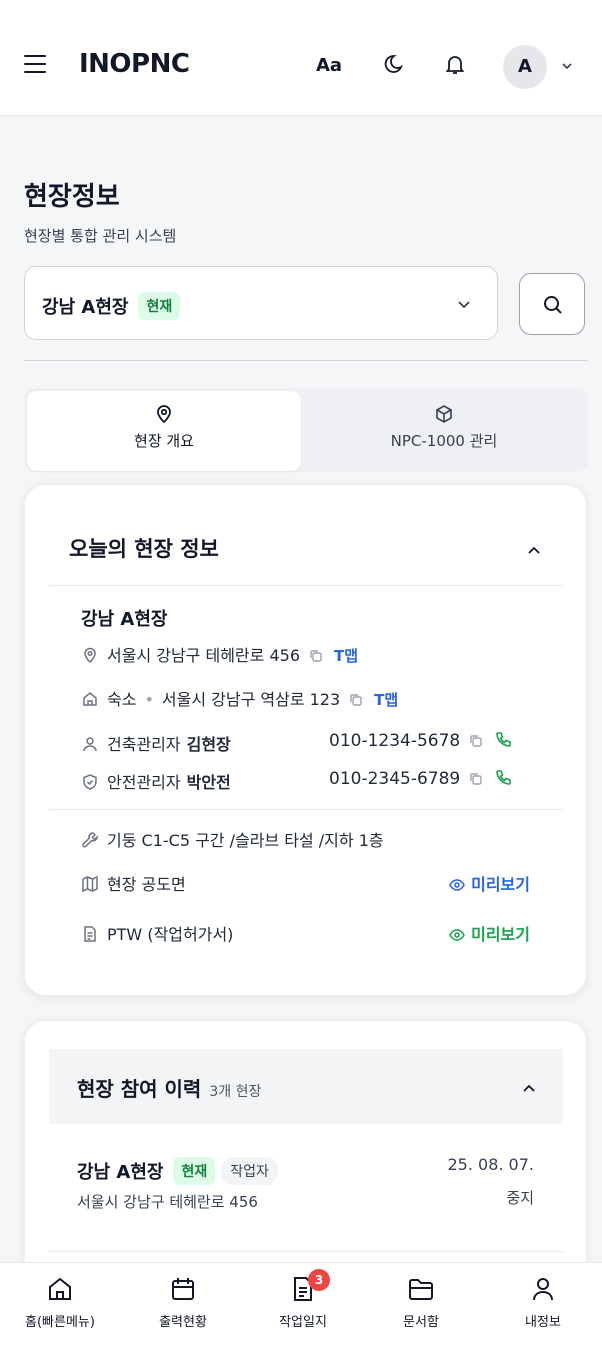  What do you see at coordinates (122, 699) in the screenshot?
I see `lodging-label: 숙소` at bounding box center [122, 699].